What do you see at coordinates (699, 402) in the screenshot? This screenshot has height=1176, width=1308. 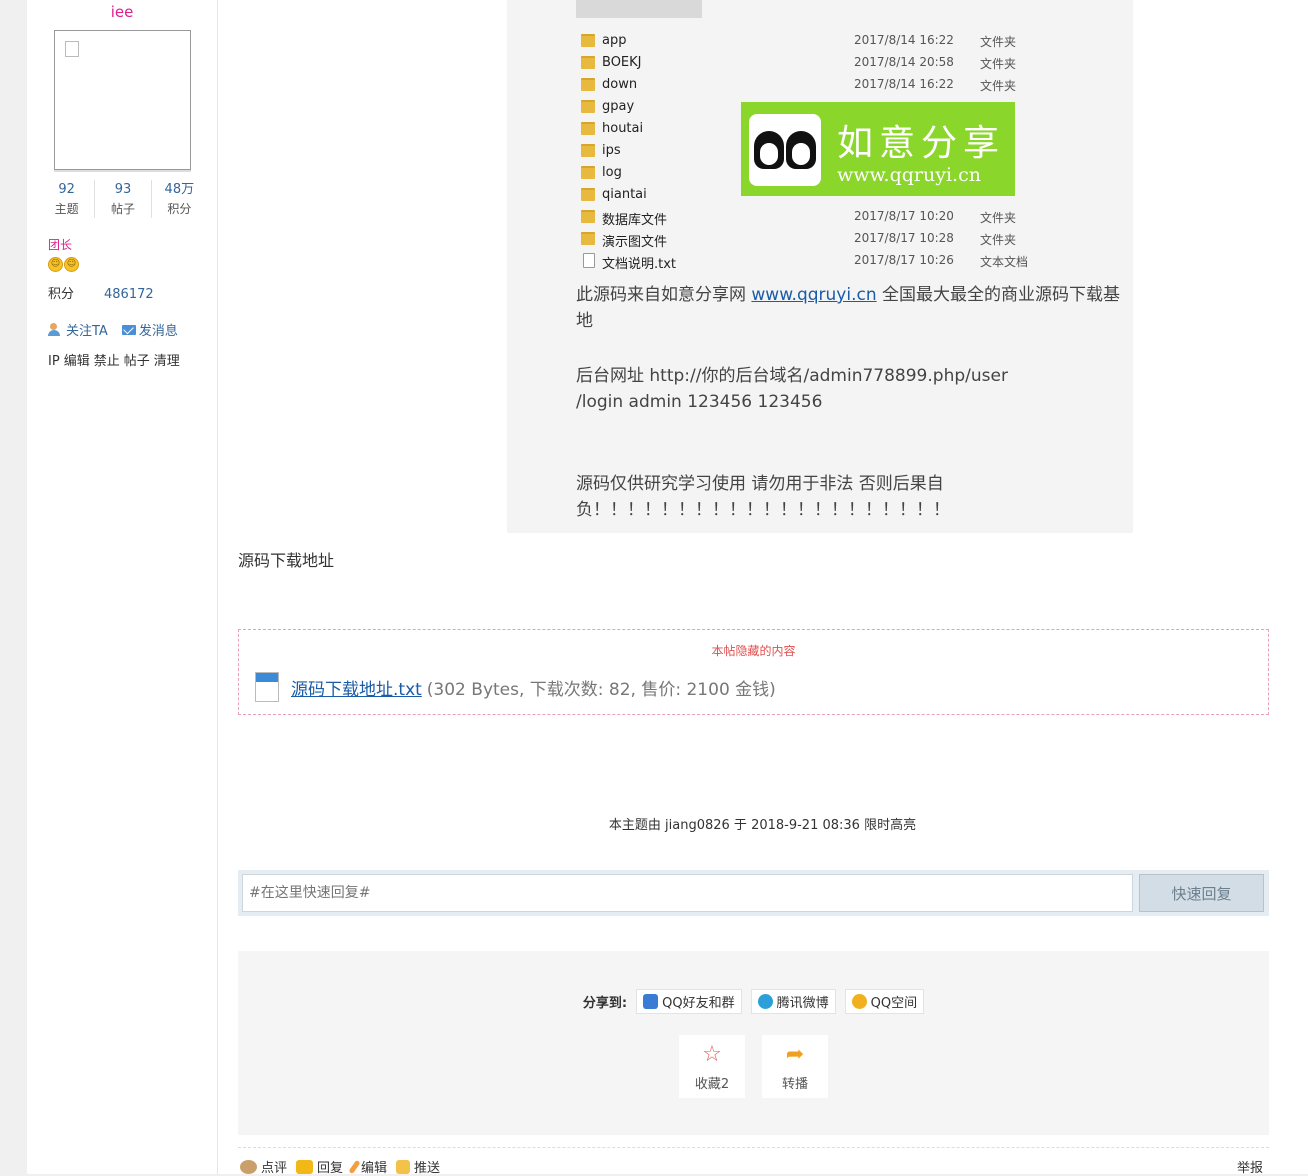 I see `admin-login-line: /login admin 123456 123456` at bounding box center [699, 402].